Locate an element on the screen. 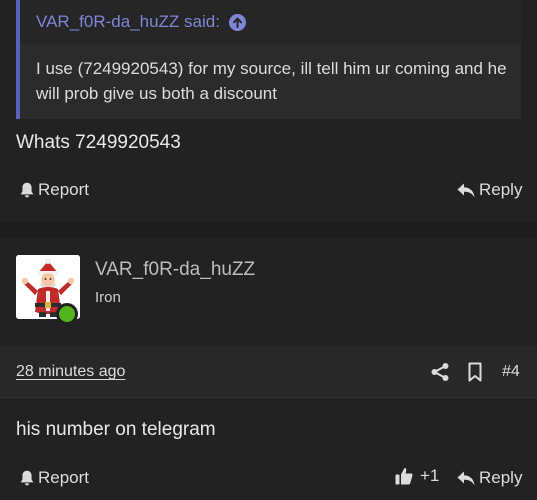 This screenshot has width=537, height=500. online-status-indicator is located at coordinates (67, 314).